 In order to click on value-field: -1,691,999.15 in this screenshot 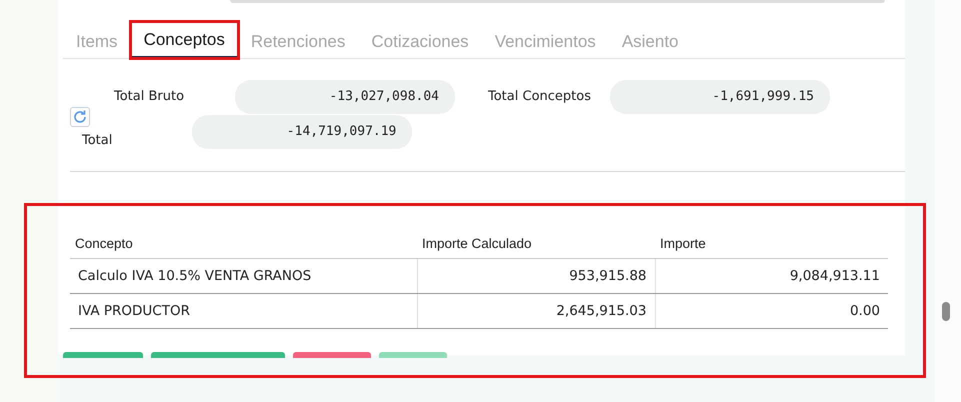, I will do `click(720, 97)`.